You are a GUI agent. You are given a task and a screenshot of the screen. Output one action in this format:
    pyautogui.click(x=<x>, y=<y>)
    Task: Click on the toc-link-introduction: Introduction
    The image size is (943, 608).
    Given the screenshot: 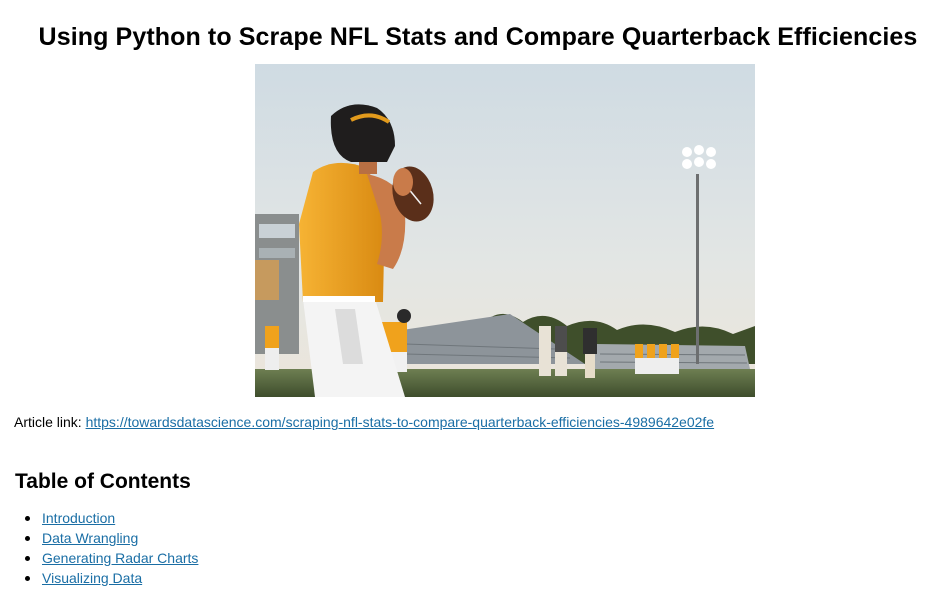 What is the action you would take?
    pyautogui.click(x=78, y=518)
    